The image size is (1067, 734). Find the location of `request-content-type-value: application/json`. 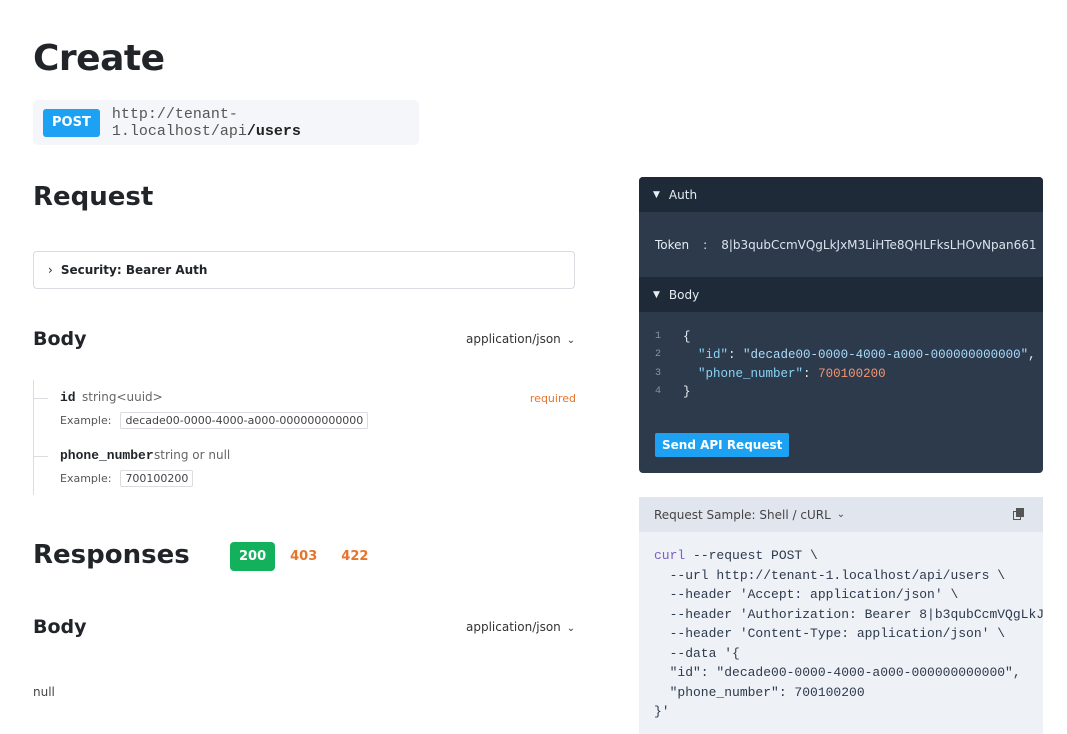

request-content-type-value: application/json is located at coordinates (513, 339).